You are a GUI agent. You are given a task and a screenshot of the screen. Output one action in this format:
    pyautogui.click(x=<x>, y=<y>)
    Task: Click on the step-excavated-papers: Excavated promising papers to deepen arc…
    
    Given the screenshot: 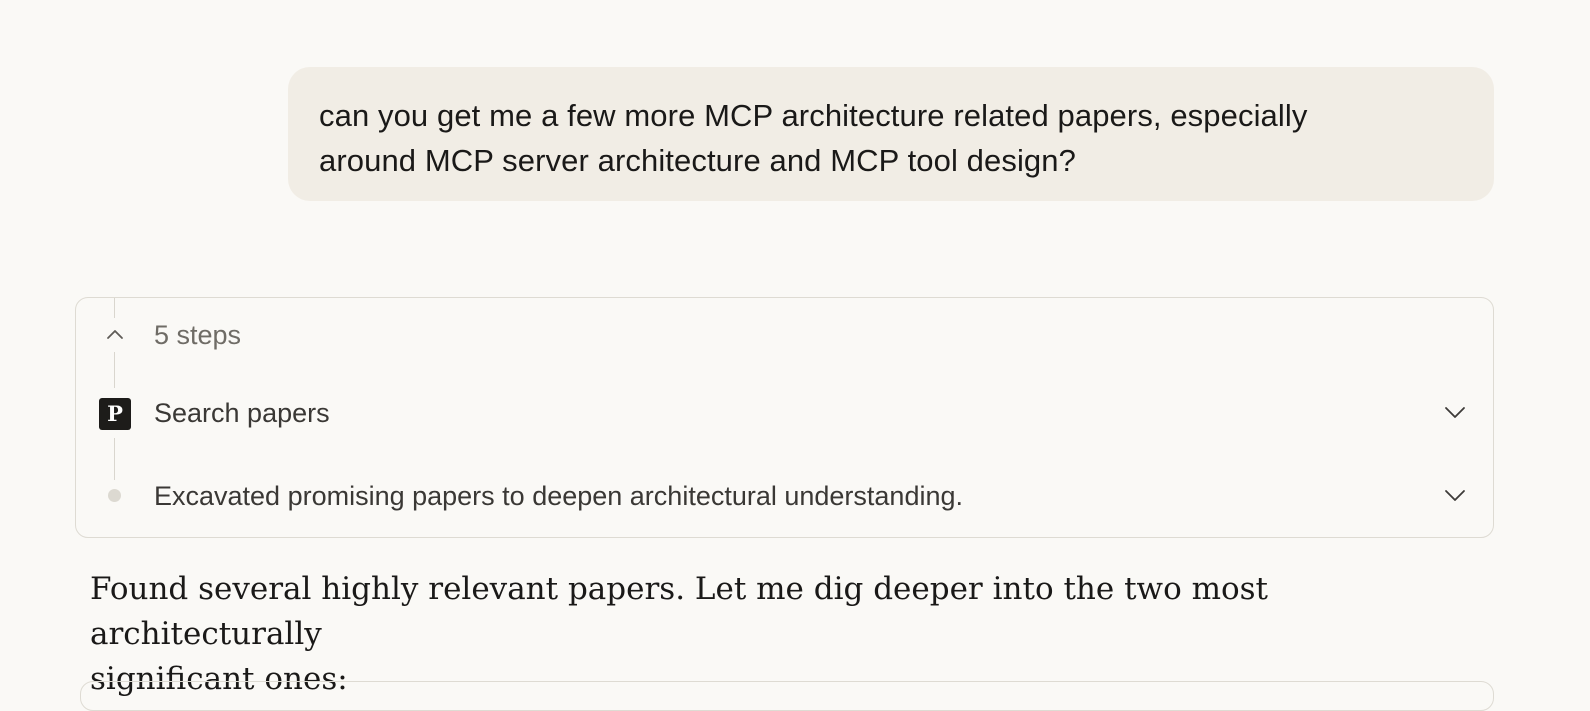 What is the action you would take?
    pyautogui.click(x=558, y=496)
    